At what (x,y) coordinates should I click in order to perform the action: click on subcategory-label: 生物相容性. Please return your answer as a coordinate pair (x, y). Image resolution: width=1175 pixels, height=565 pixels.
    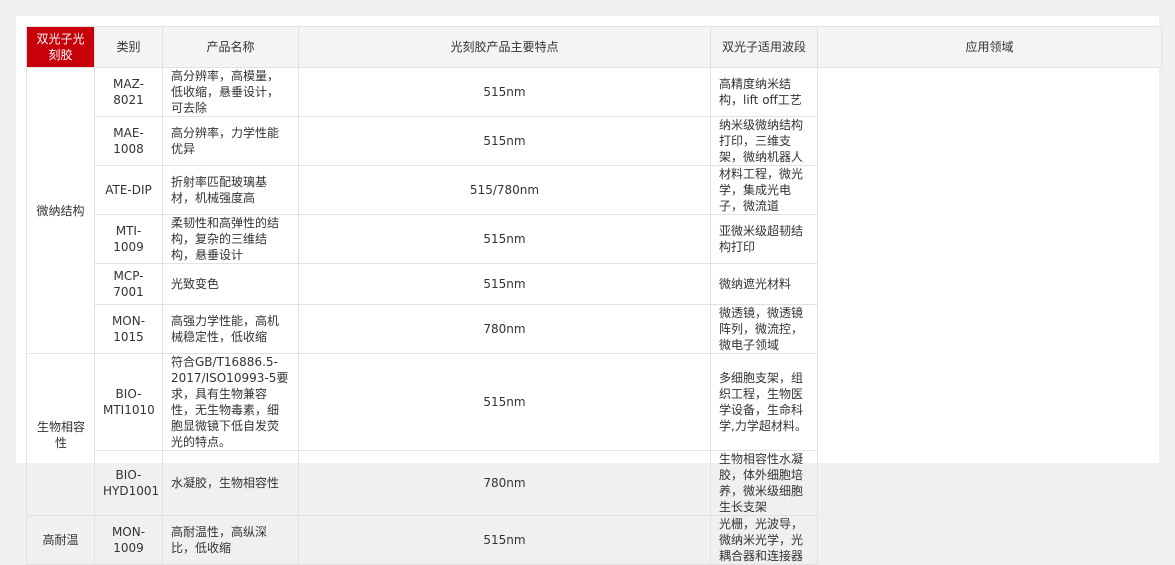
    Looking at the image, I should click on (60, 434).